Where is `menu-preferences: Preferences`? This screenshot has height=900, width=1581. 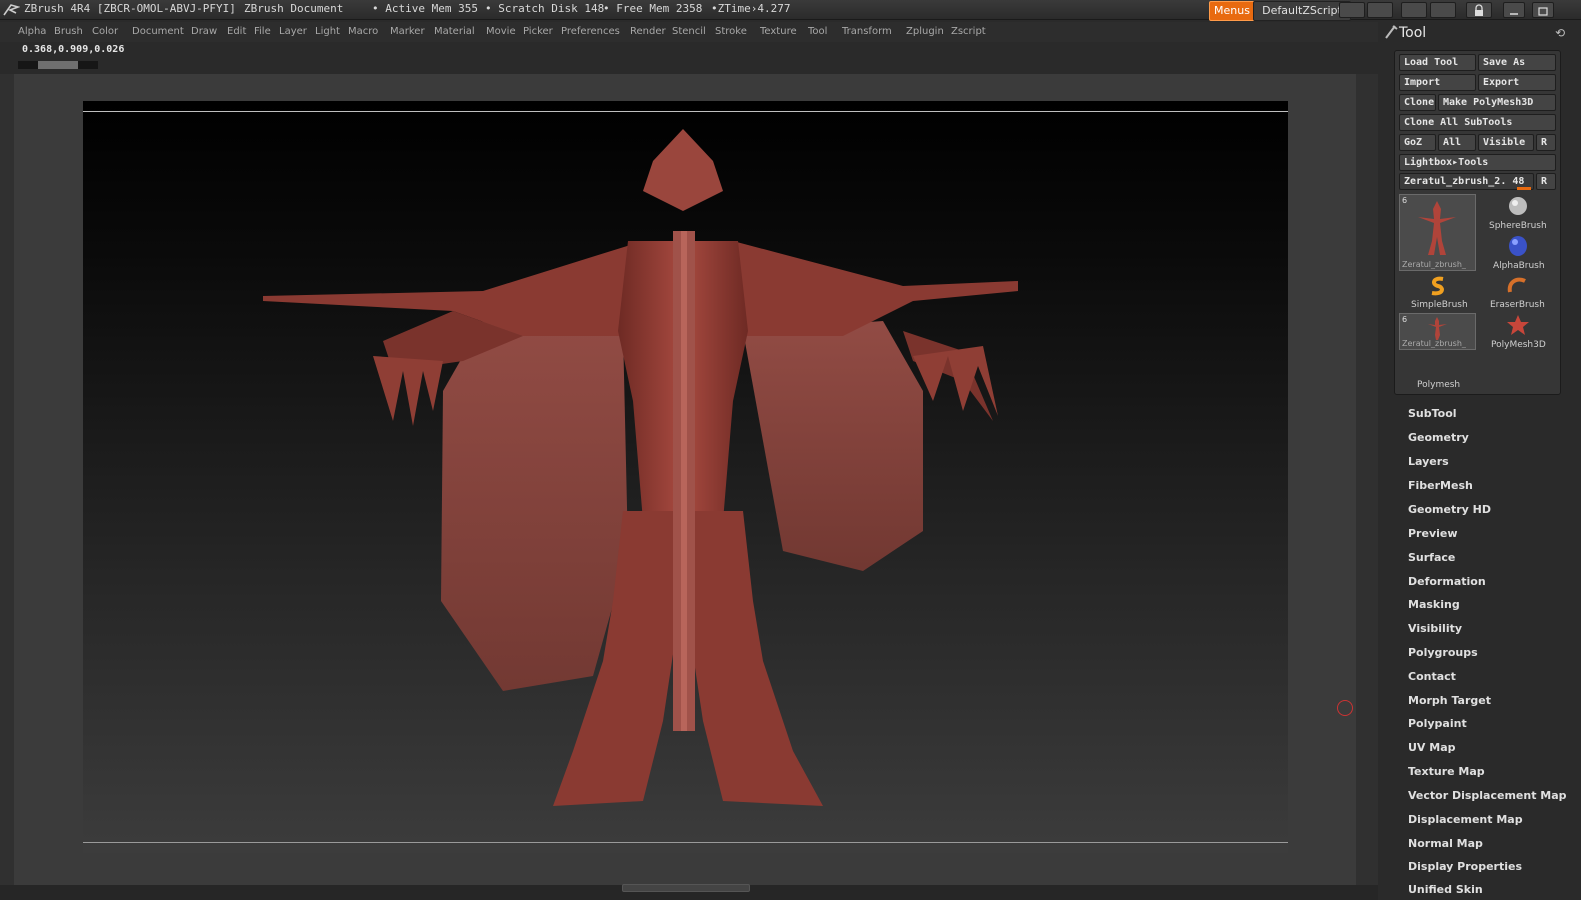
menu-preferences: Preferences is located at coordinates (590, 31).